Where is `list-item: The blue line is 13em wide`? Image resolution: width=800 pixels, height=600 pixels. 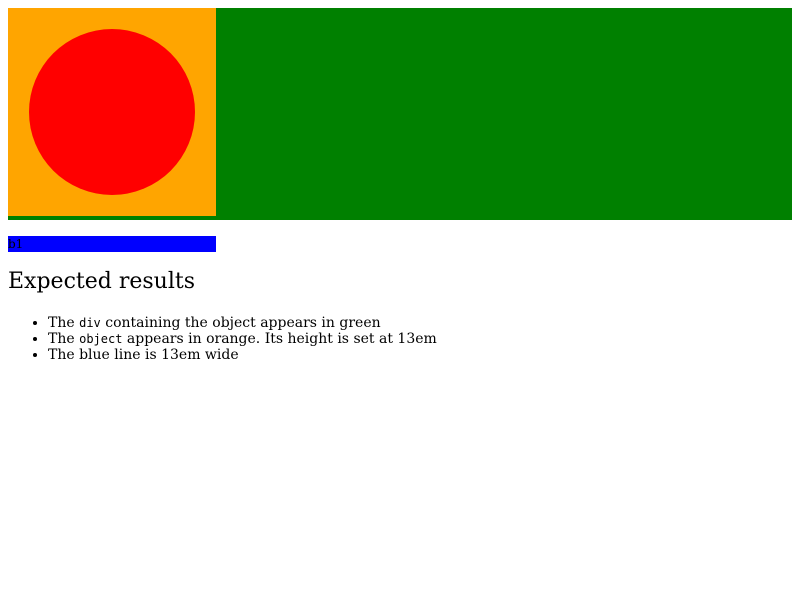 list-item: The blue line is 13em wide is located at coordinates (398, 355).